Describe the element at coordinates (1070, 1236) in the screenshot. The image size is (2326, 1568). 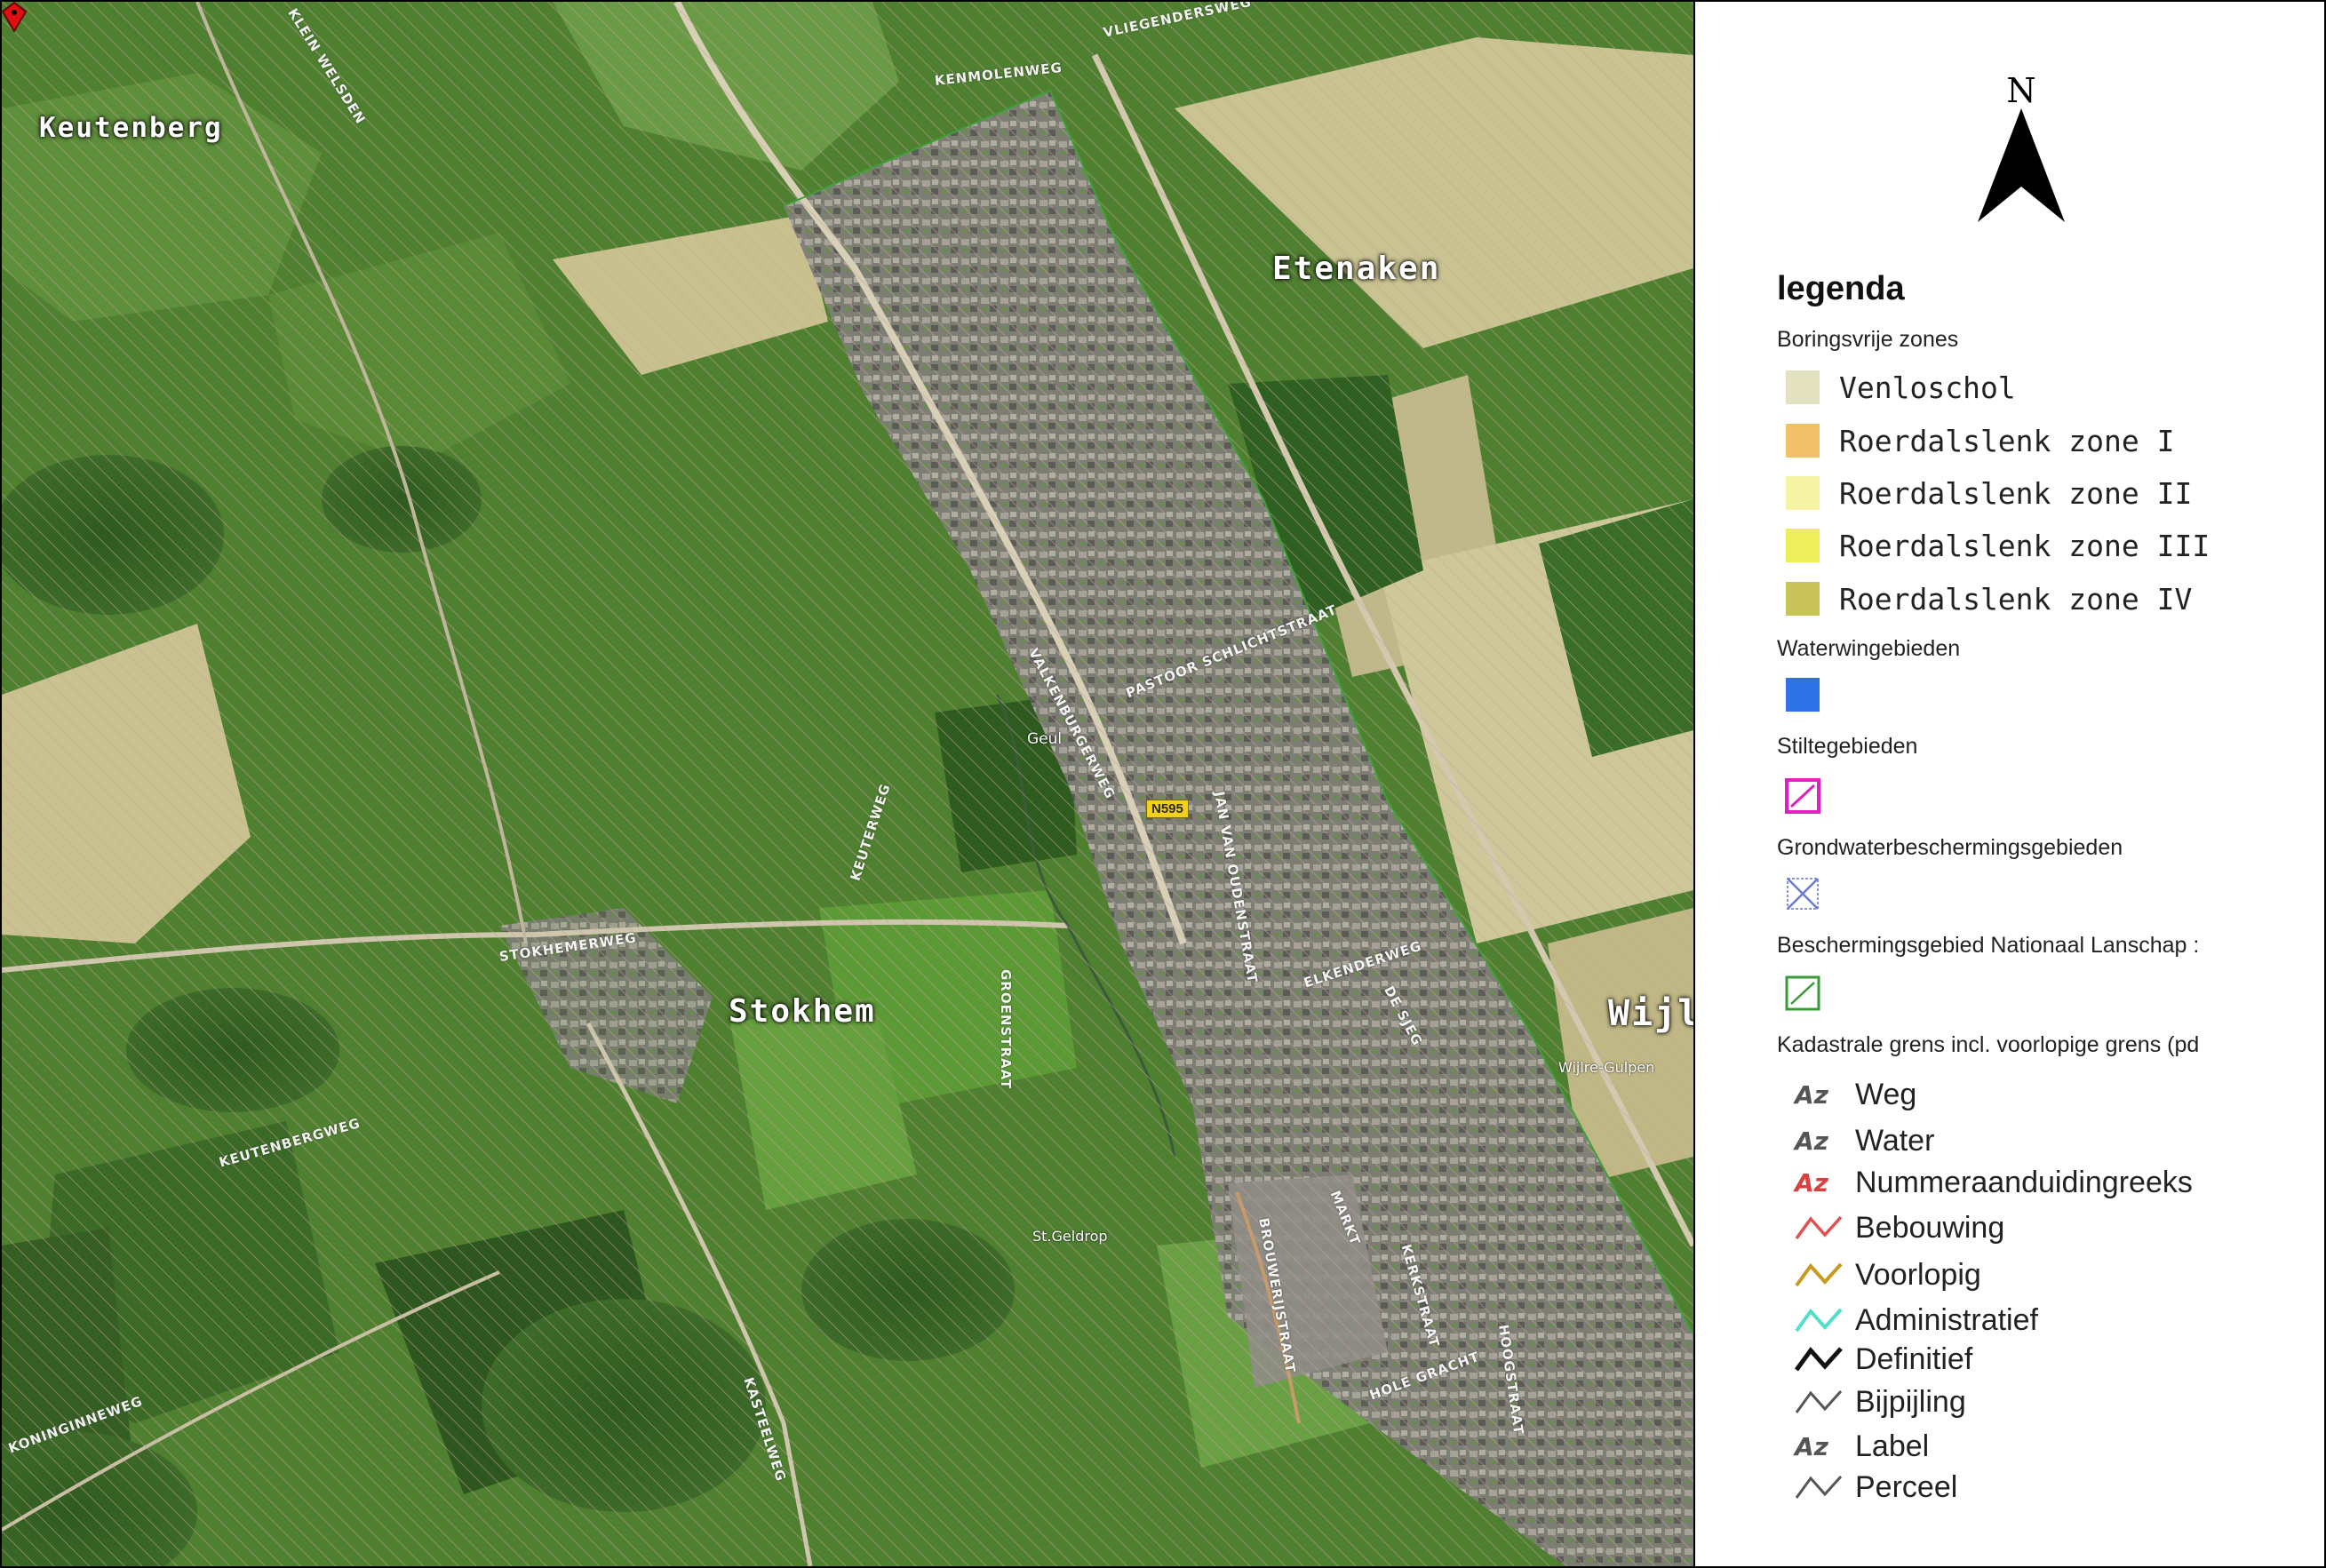
I see `poi-label: St.Geldrop` at that location.